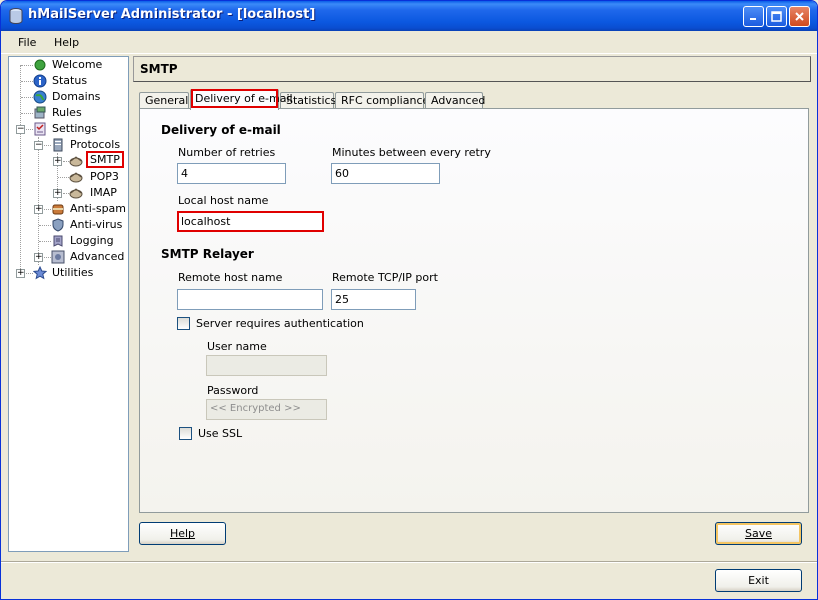  I want to click on tree-item-status: Status, so click(68, 81).